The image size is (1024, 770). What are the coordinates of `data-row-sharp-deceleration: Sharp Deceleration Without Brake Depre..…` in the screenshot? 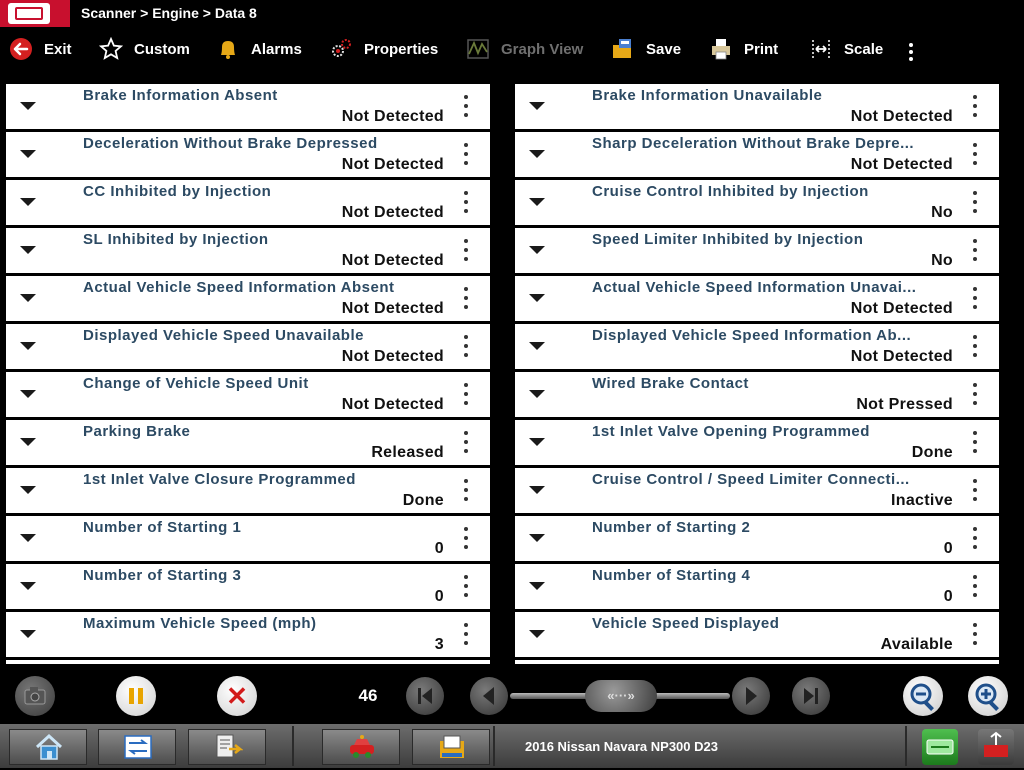 It's located at (757, 154).